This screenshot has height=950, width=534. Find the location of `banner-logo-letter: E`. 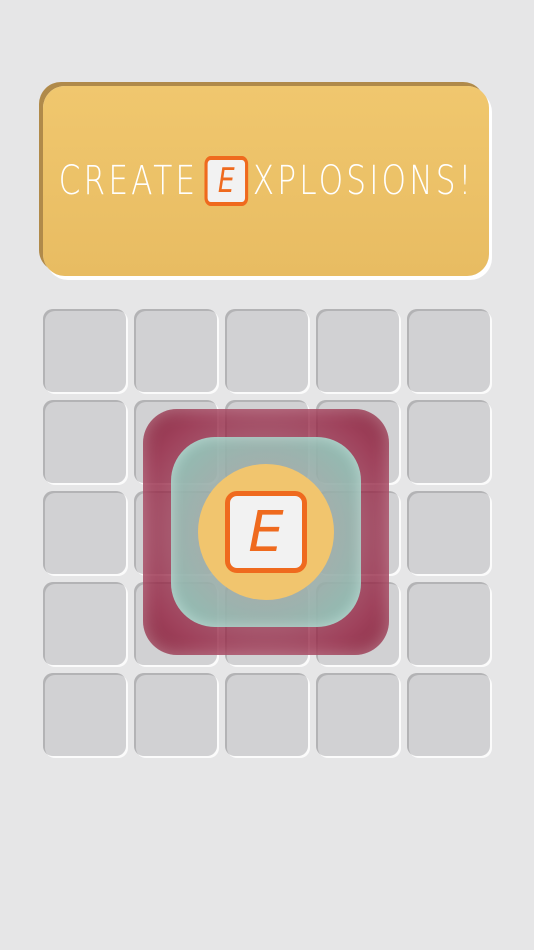

banner-logo-letter: E is located at coordinates (226, 181).